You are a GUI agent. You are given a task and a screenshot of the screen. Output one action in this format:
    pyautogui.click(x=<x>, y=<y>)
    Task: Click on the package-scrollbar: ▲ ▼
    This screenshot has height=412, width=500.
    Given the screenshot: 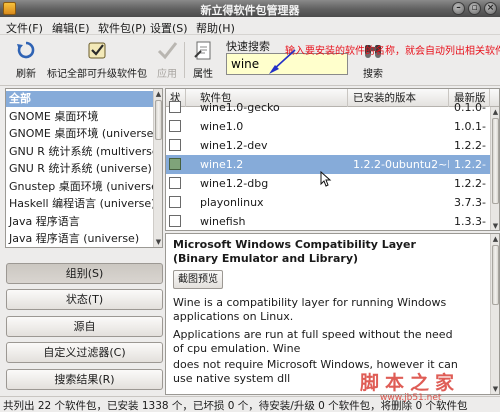 What is the action you would take?
    pyautogui.click(x=494, y=168)
    